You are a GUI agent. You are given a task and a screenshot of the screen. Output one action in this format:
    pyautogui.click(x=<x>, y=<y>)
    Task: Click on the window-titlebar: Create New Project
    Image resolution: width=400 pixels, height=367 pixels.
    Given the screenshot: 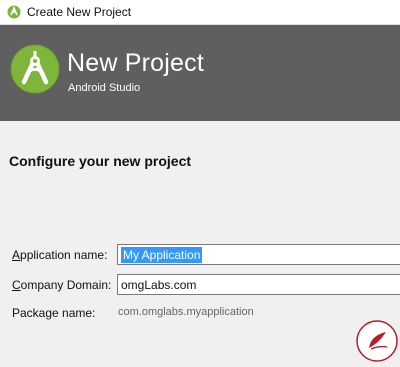 What is the action you would take?
    pyautogui.click(x=200, y=12)
    